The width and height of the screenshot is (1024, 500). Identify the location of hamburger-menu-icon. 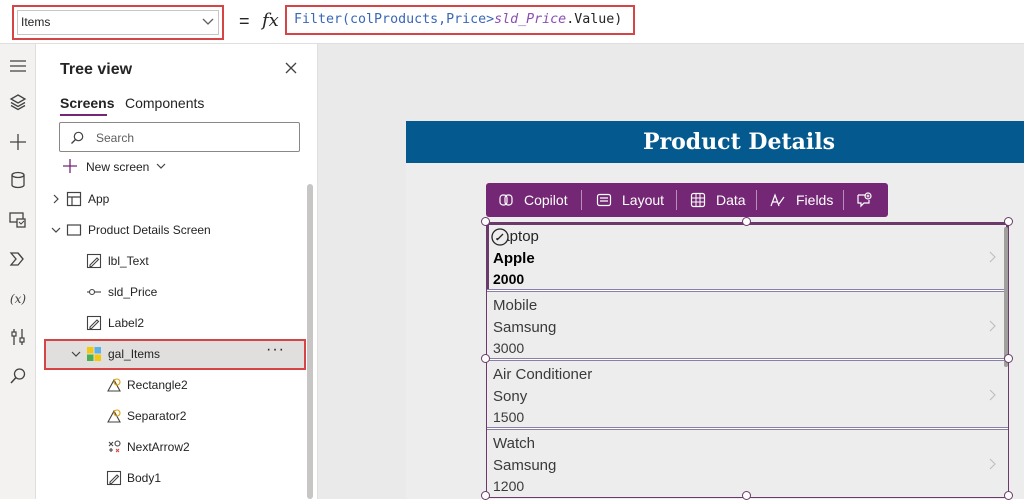
(18, 66).